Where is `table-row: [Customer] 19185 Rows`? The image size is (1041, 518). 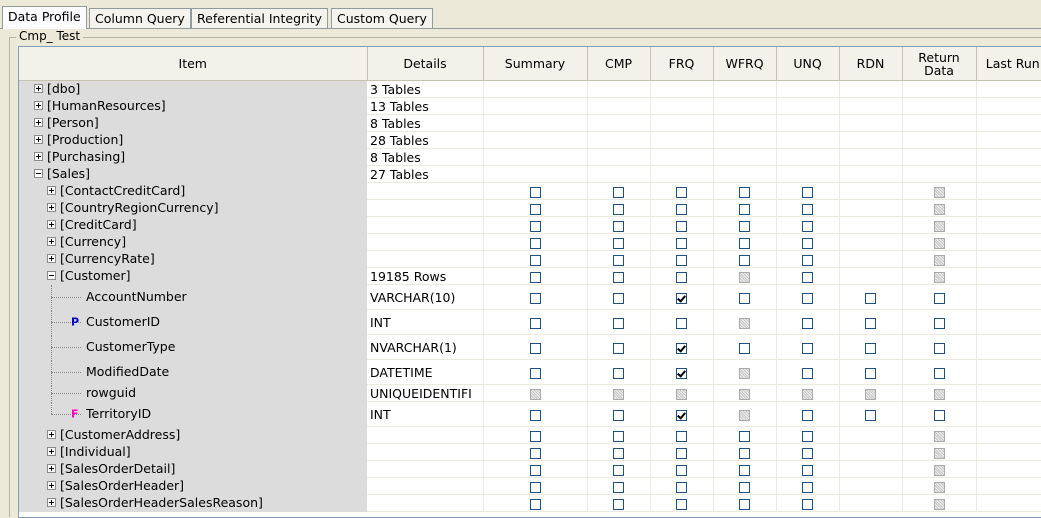
table-row: [Customer] 19185 Rows is located at coordinates (530, 276).